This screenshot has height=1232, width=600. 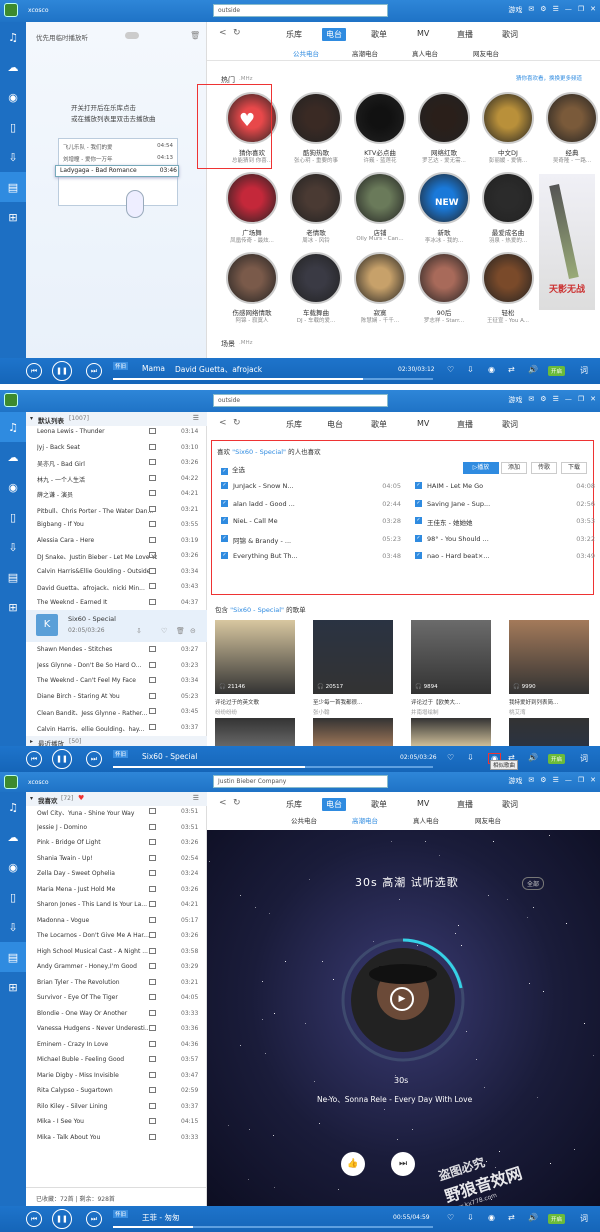 What do you see at coordinates (568, 781) in the screenshot?
I see `minimize-icon: —` at bounding box center [568, 781].